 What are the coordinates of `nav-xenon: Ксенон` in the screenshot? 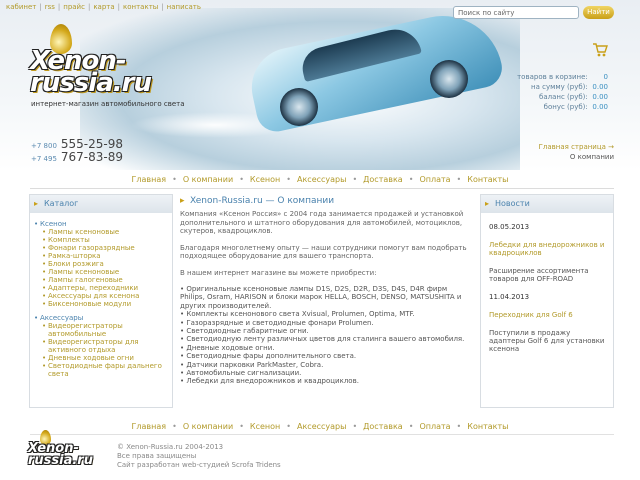 It's located at (265, 179).